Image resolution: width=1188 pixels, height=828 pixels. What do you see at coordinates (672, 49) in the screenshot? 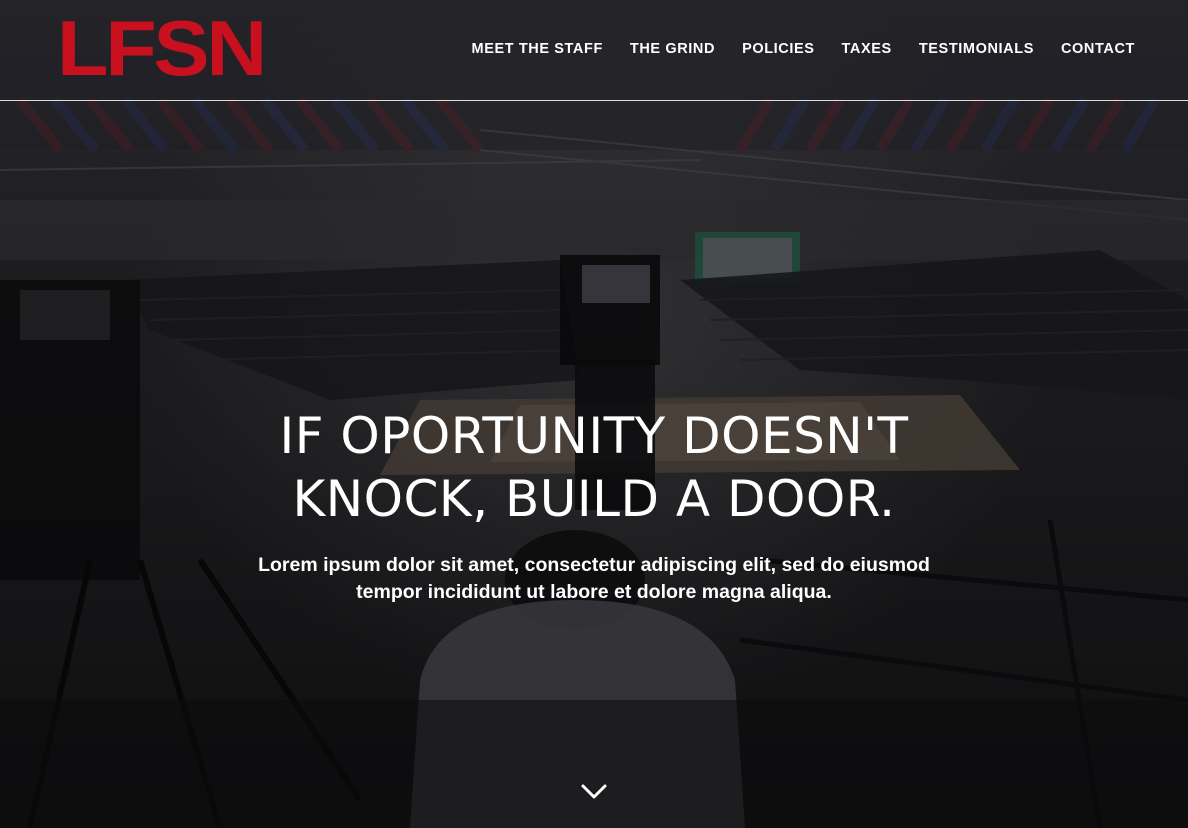
I see `nav-item-the-grind: THE GRIND` at bounding box center [672, 49].